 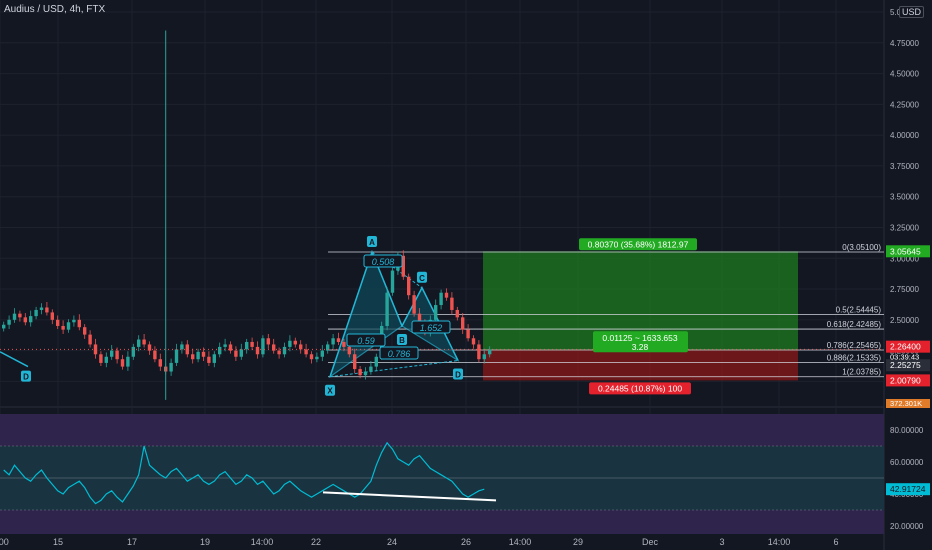 I want to click on price-badge-text: 2.26400, so click(x=905, y=347).